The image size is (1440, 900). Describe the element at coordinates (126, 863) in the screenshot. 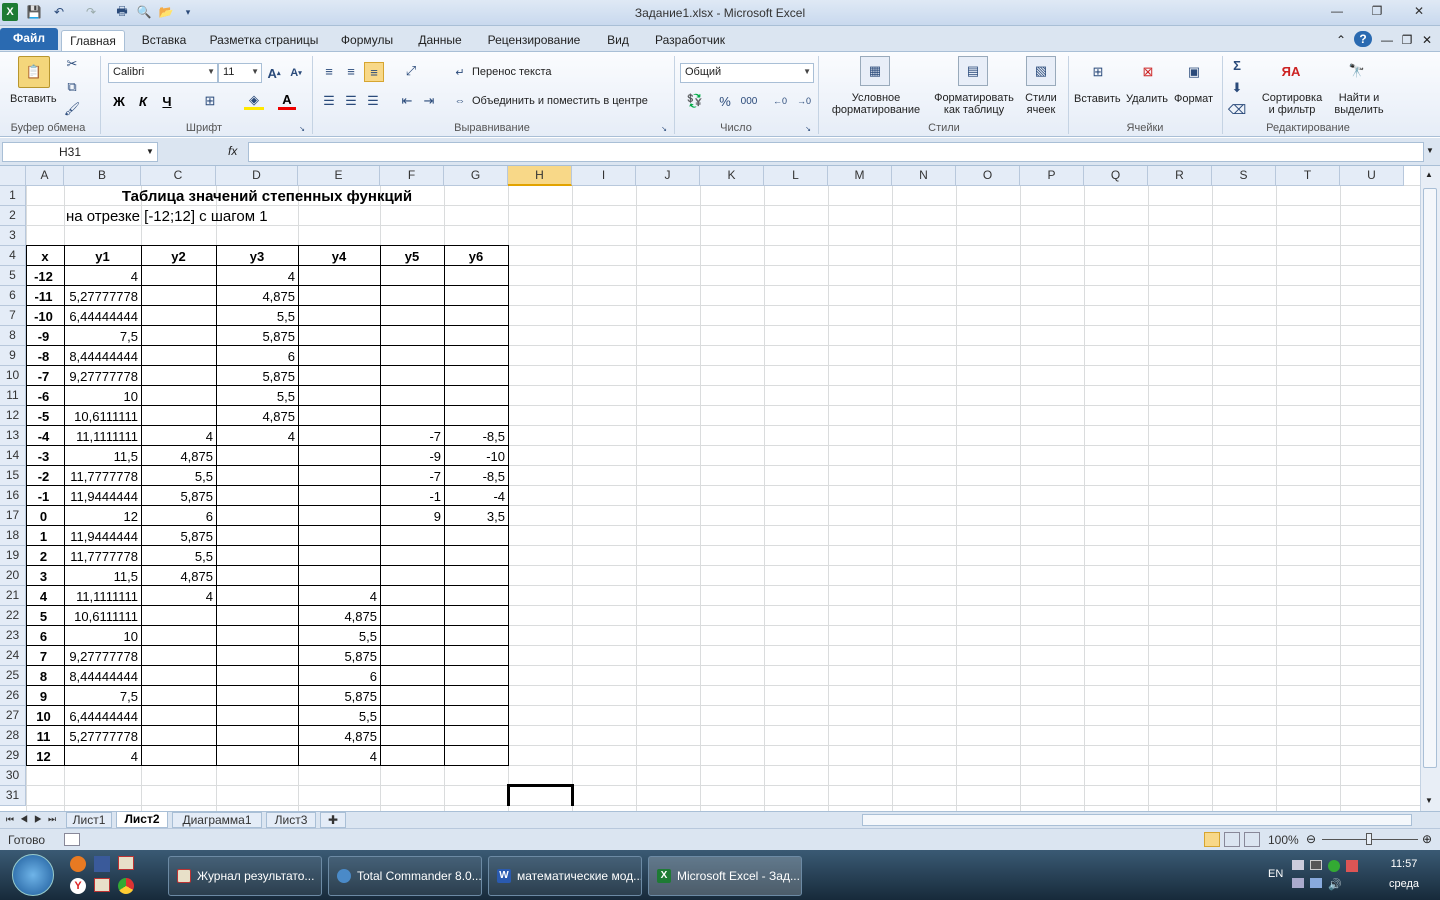

I see `mail-icon` at that location.